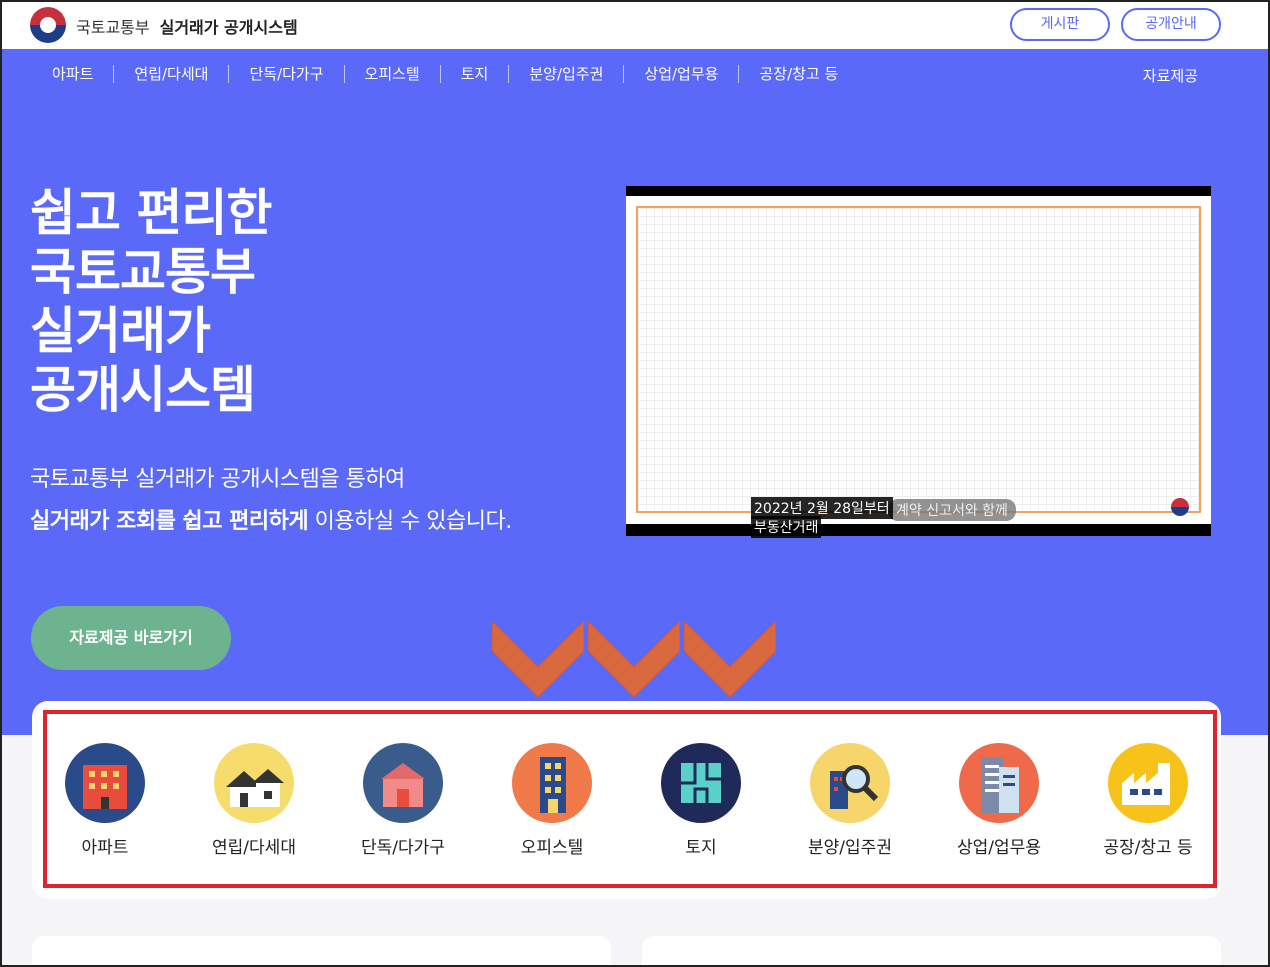  What do you see at coordinates (798, 74) in the screenshot?
I see `nav-item: 공장/창고 등` at bounding box center [798, 74].